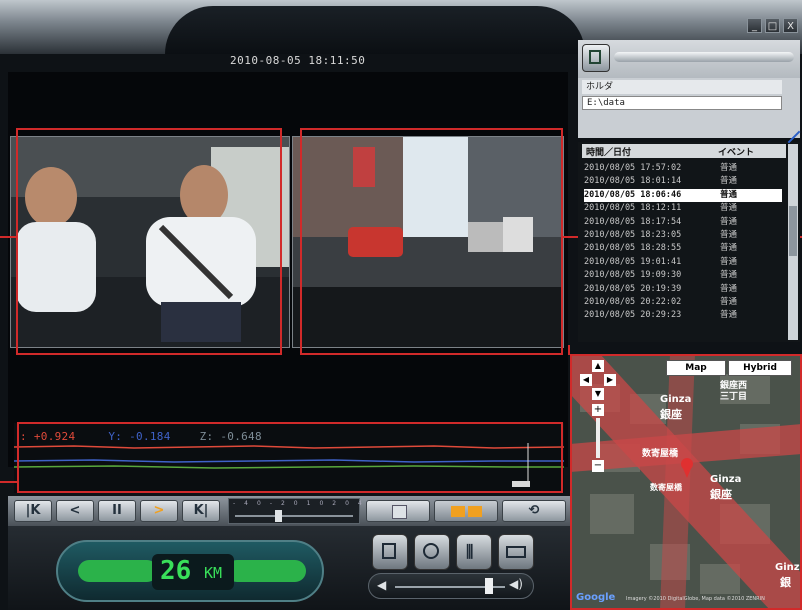  What do you see at coordinates (298, 60) in the screenshot?
I see `video-timestamp: 2010-08-05 18:11:50` at bounding box center [298, 60].